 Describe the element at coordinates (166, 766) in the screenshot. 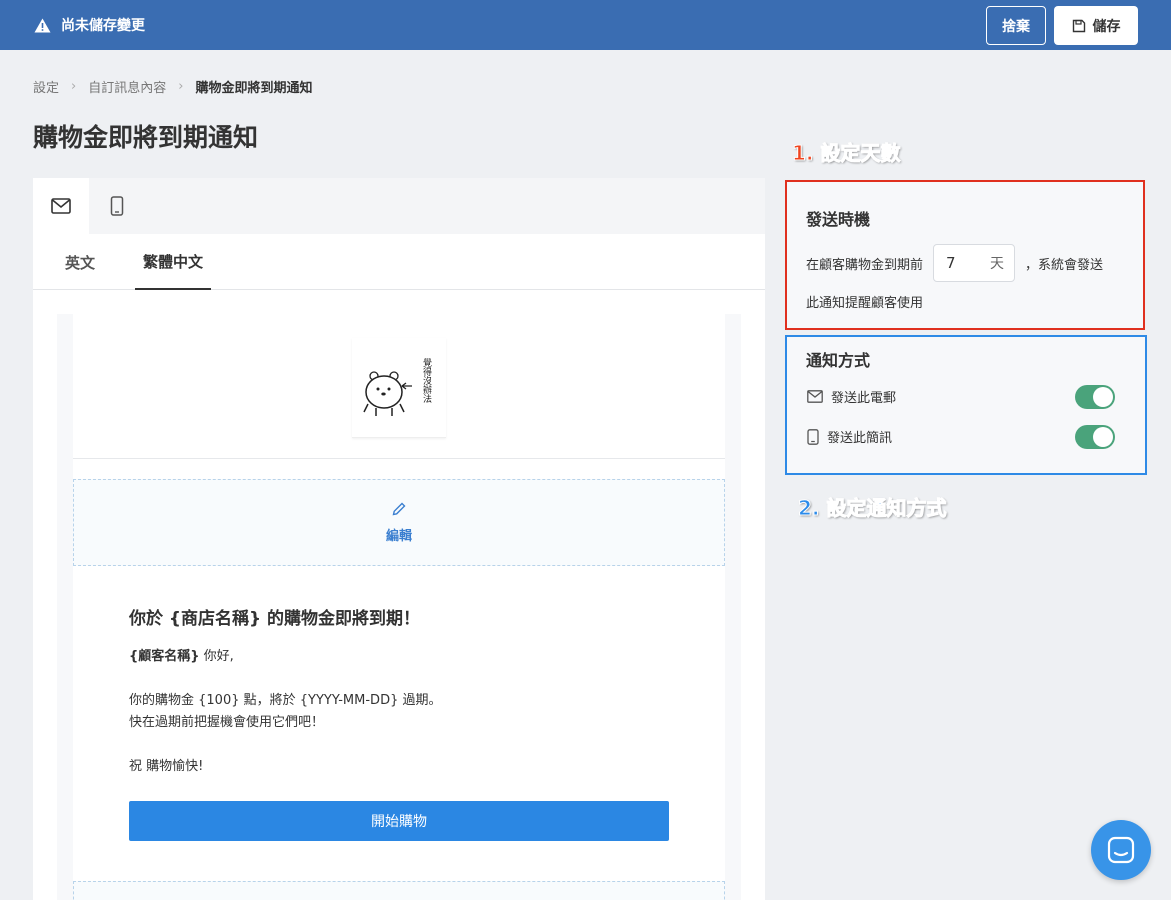

I see `email-closing: 祝 購物愉快!` at that location.